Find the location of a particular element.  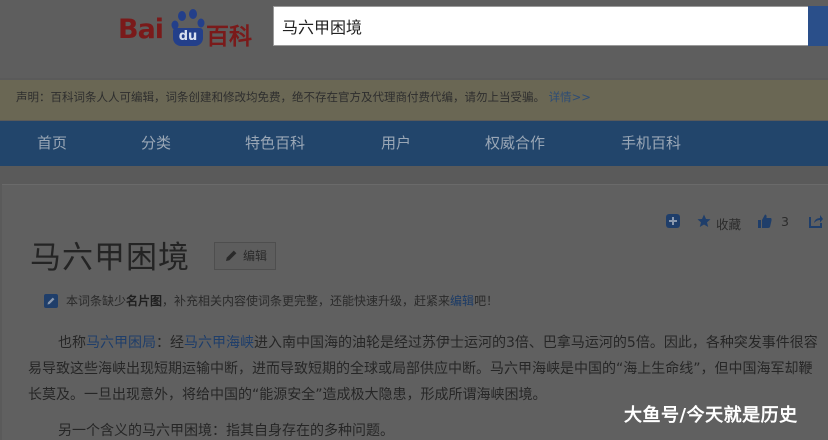

tip-edit-link: 编辑 is located at coordinates (462, 301).